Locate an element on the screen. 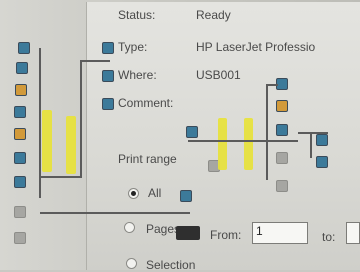 Image resolution: width=360 pixels, height=272 pixels. range-all-marker is located at coordinates (186, 196).